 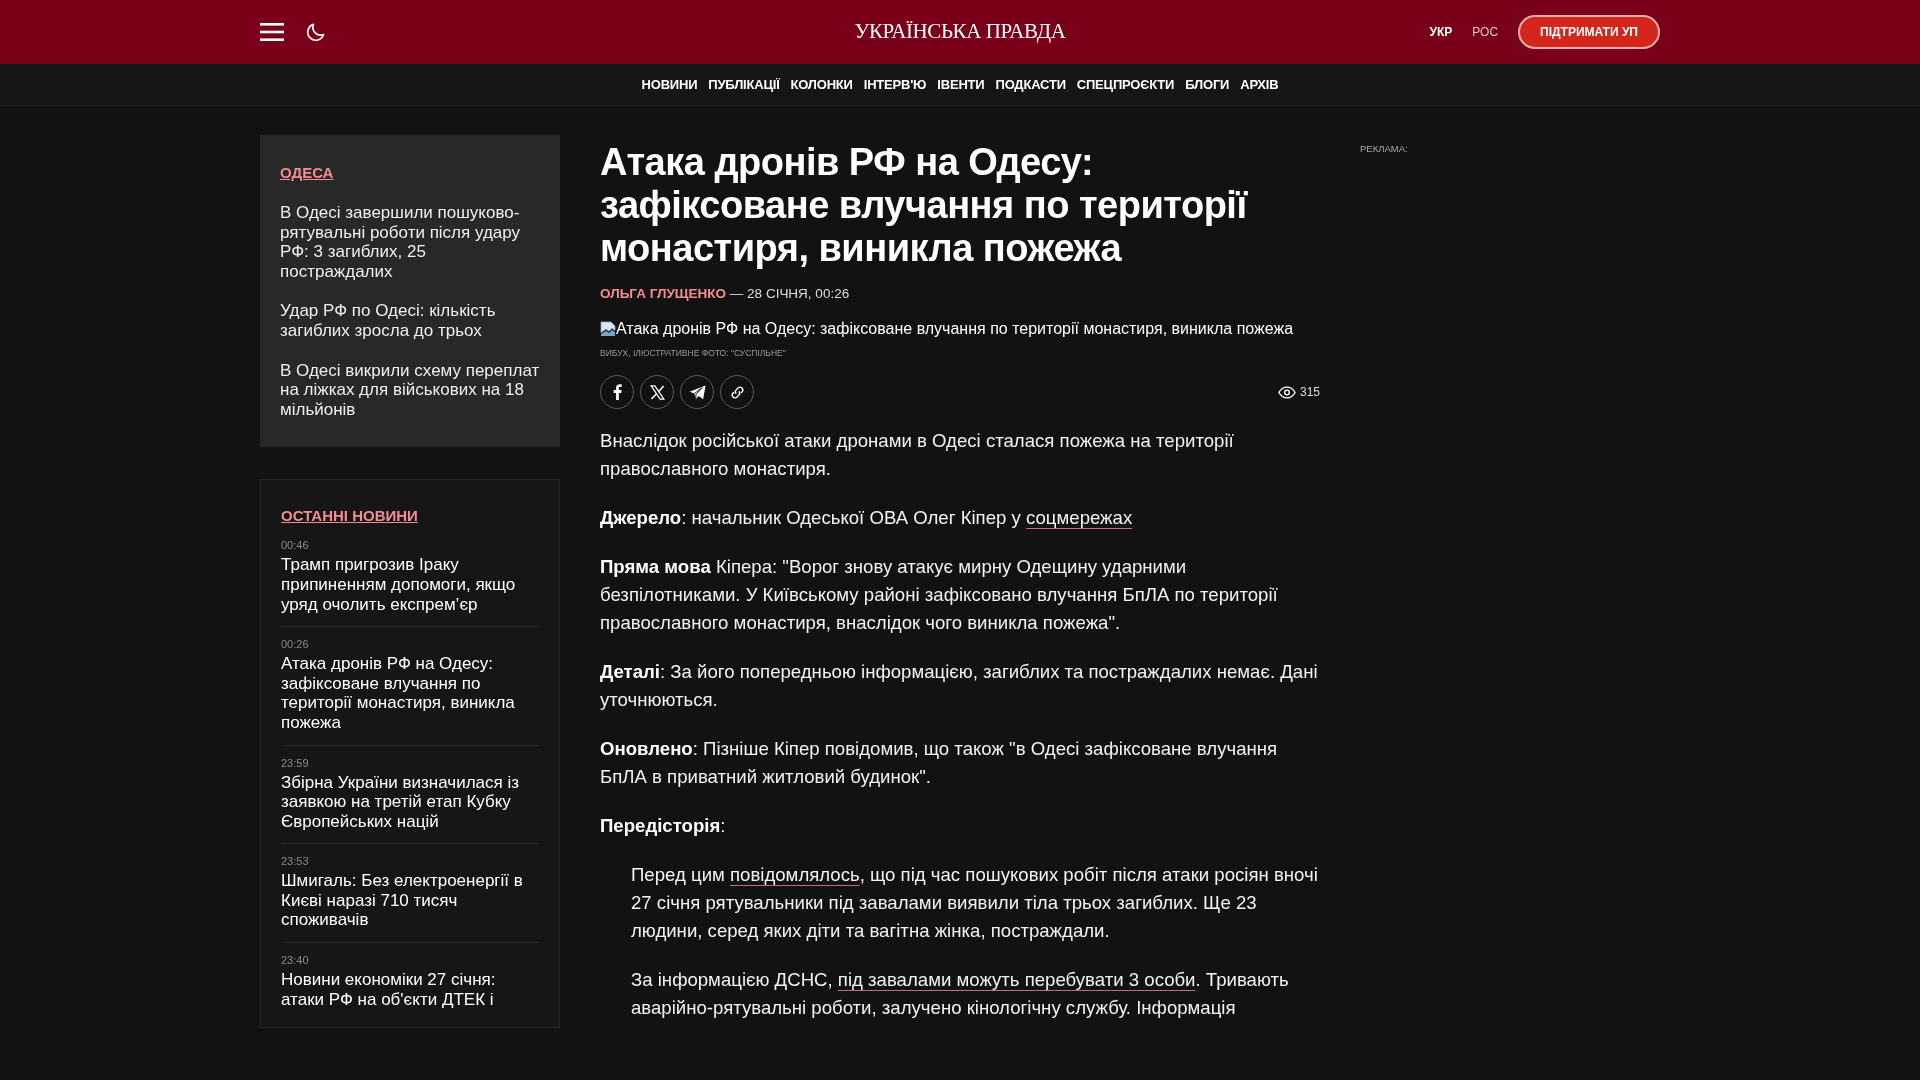 I want to click on news-link: В Одесі викрили схему переплат на ліжках для військових на 18 мільйонів, so click(x=410, y=390).